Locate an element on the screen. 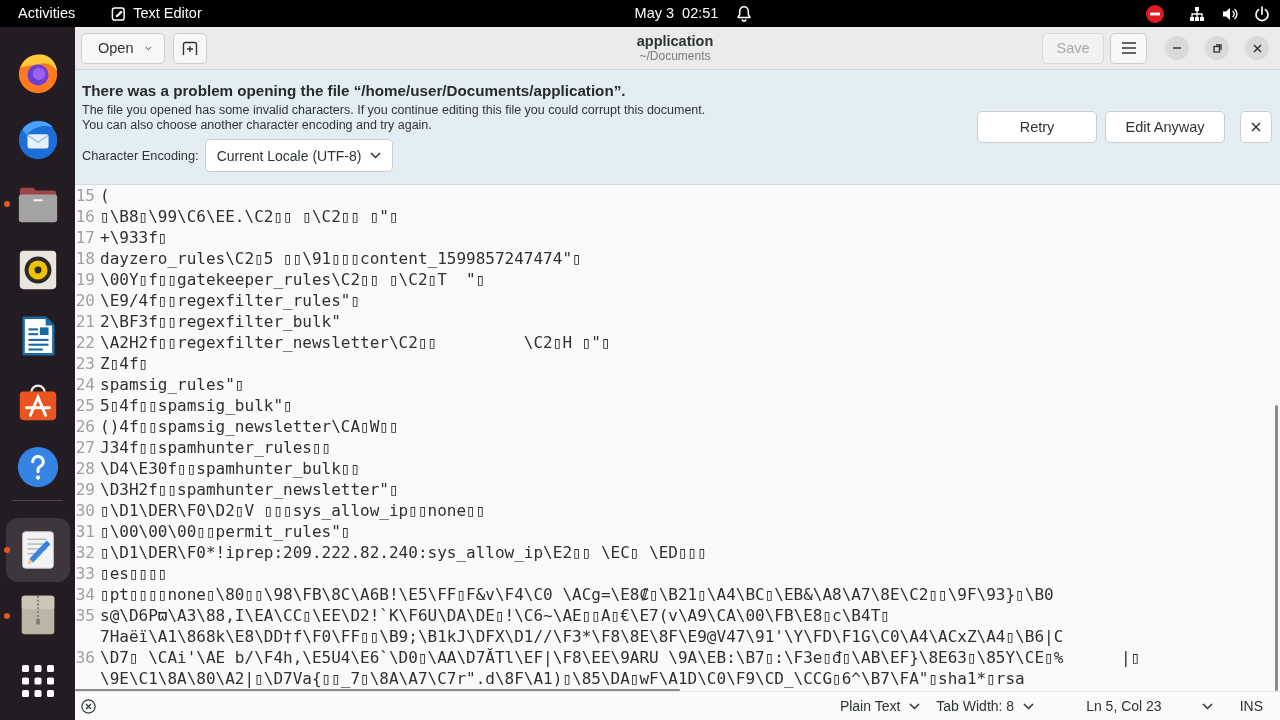 The width and height of the screenshot is (1280, 720). new-tab-button is located at coordinates (190, 48).